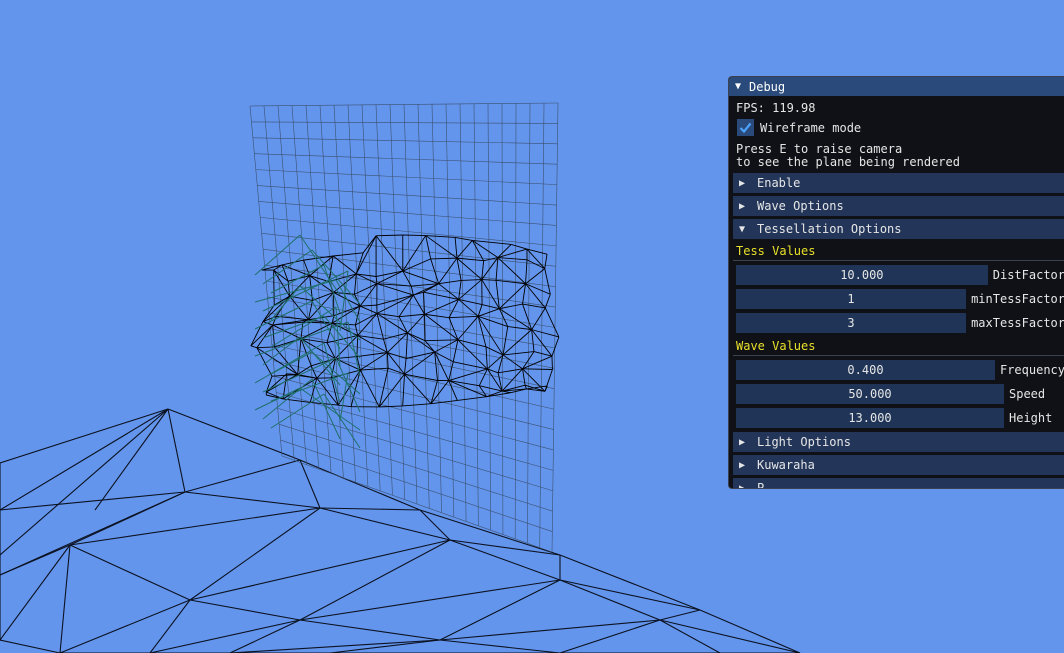  Describe the element at coordinates (898, 465) in the screenshot. I see `header-kuwahara: ▶ Kuwaraha` at that location.